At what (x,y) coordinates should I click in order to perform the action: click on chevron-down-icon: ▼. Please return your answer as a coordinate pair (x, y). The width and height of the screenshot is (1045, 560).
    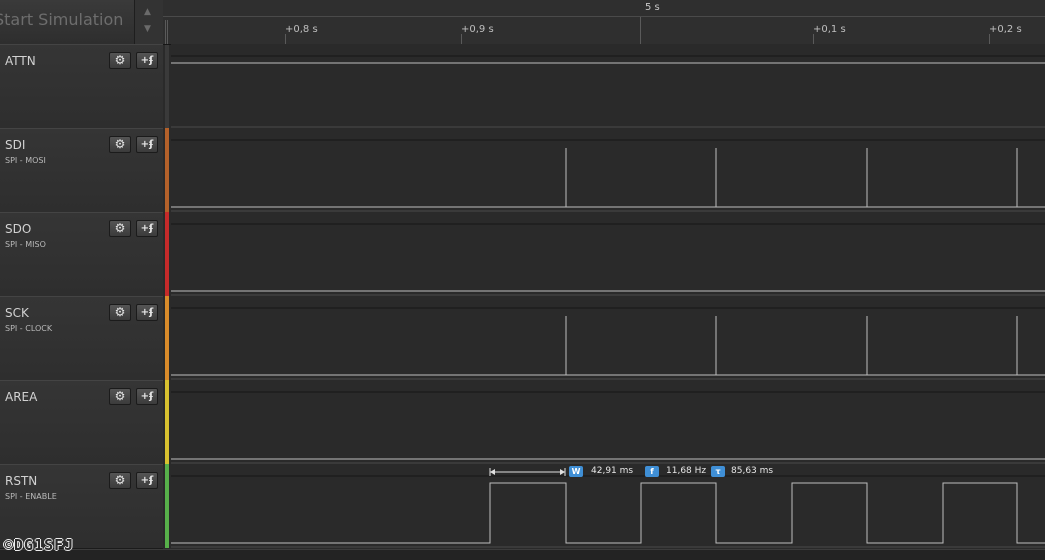
    Looking at the image, I should click on (147, 29).